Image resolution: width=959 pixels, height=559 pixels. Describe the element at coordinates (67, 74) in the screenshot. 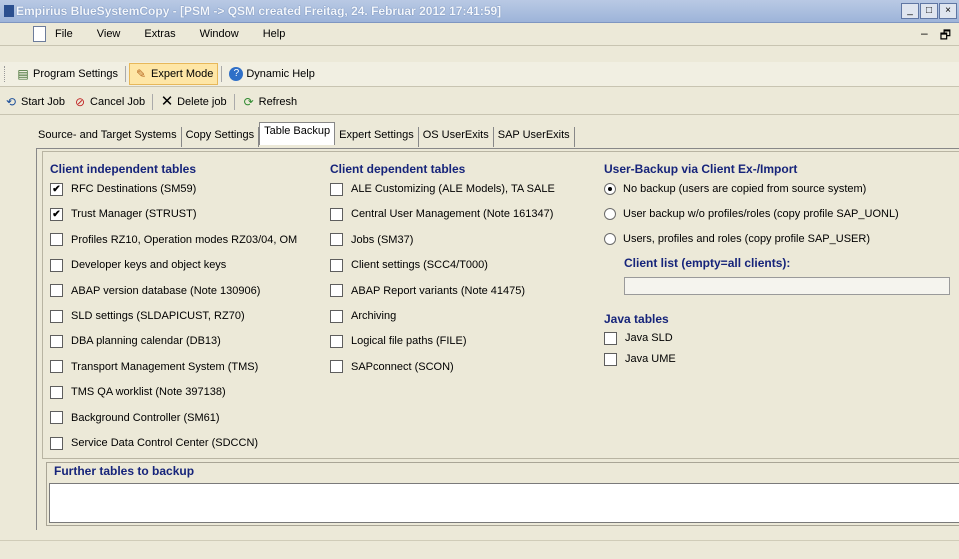

I see `program-settings-button: ▤ Program Settings` at that location.